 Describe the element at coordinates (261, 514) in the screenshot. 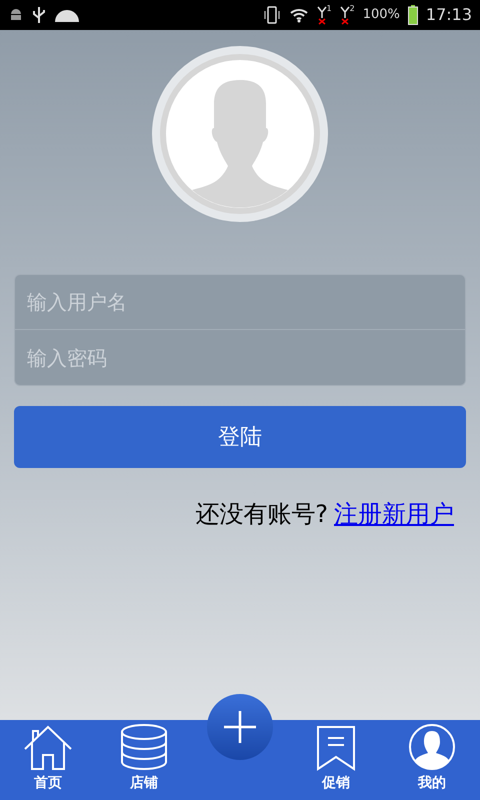

I see `register-prompt: 还没有账号?` at that location.